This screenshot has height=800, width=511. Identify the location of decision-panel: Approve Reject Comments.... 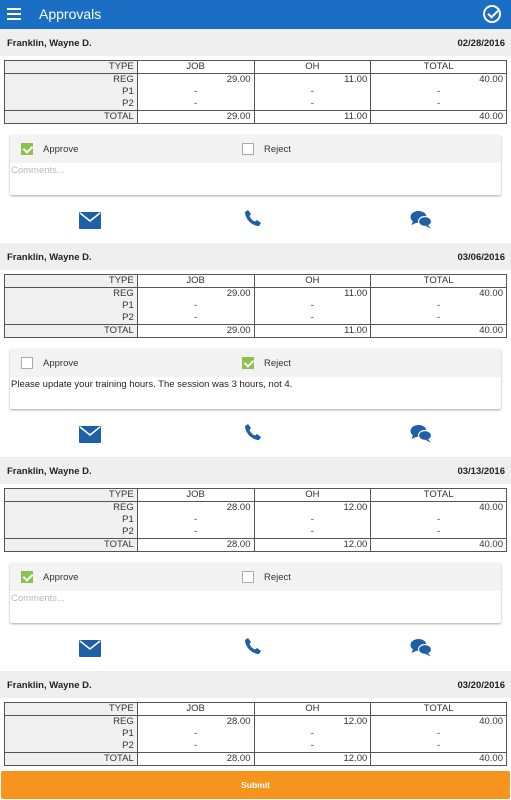
(255, 165).